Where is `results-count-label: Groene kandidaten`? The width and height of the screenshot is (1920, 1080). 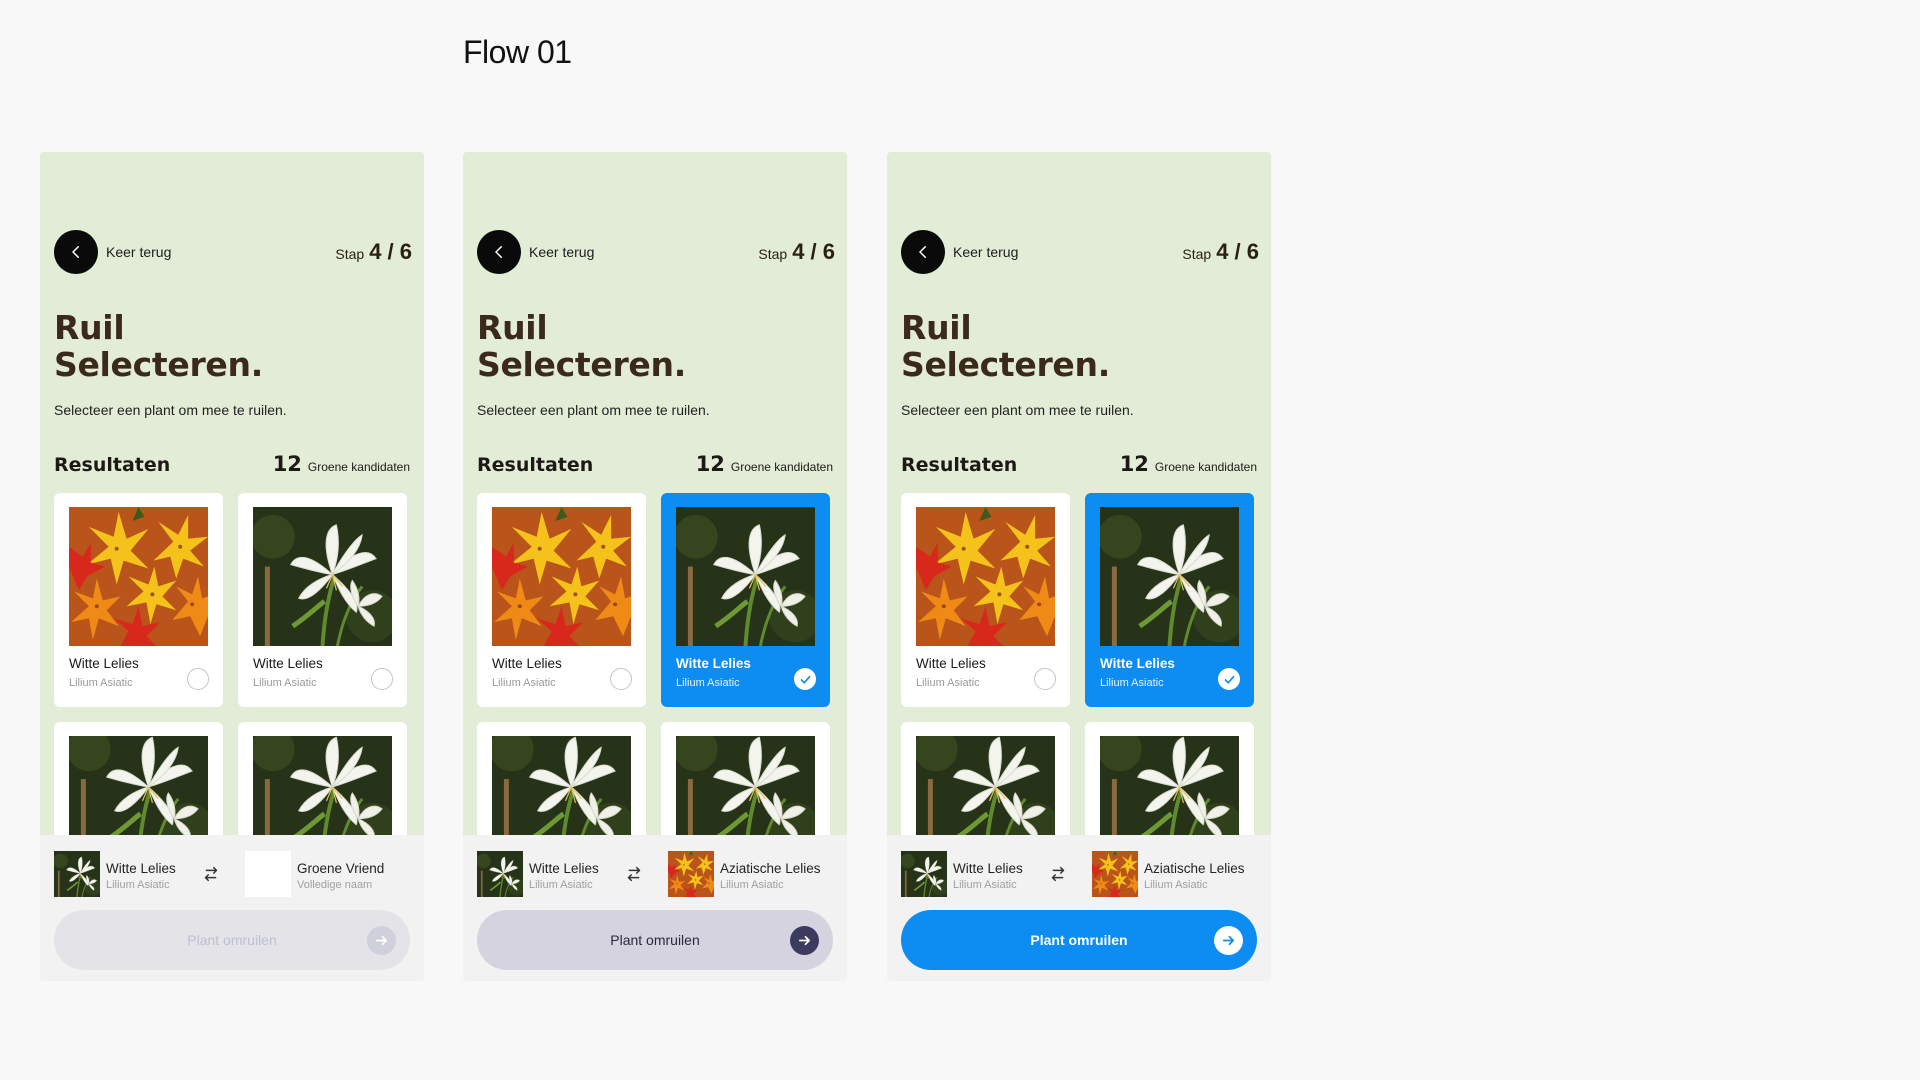 results-count-label: Groene kandidaten is located at coordinates (1205, 467).